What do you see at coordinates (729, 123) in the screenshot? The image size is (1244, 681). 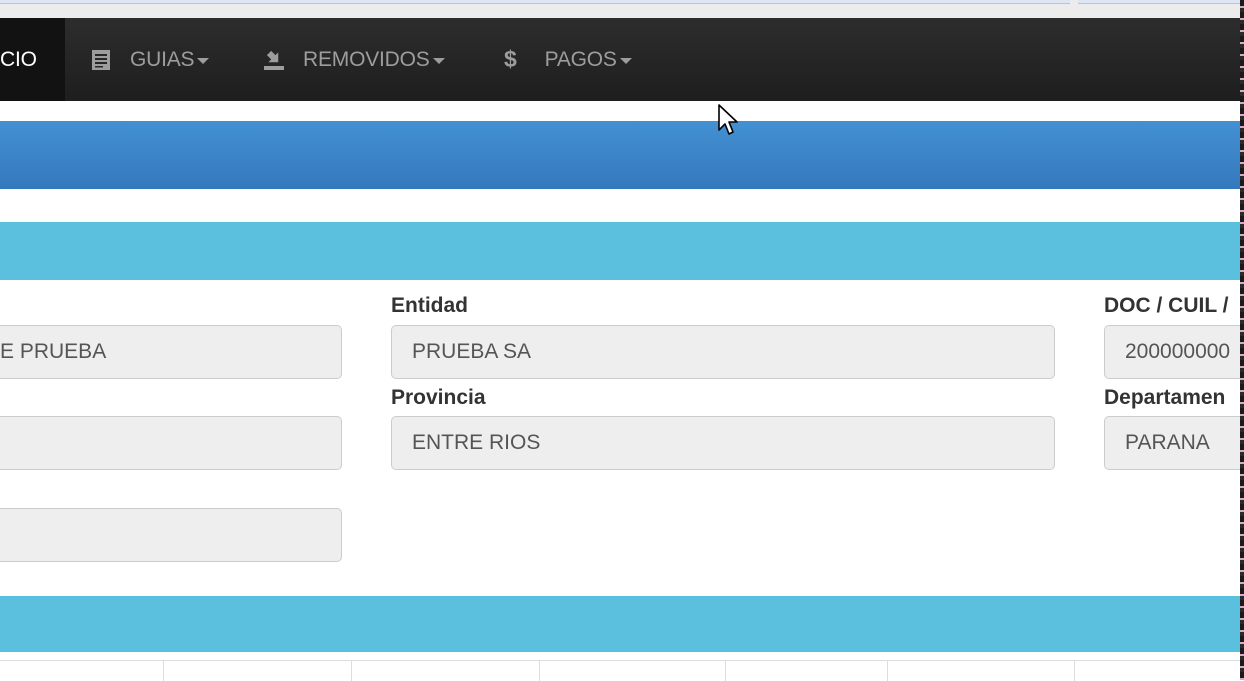 I see `mouse-cursor-icon` at bounding box center [729, 123].